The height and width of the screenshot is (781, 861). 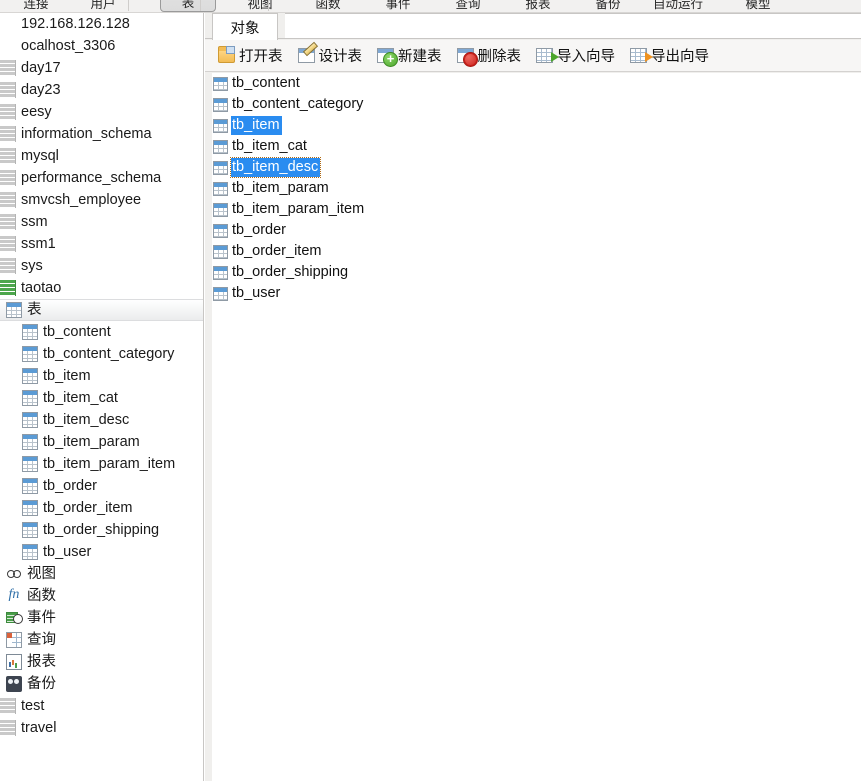 What do you see at coordinates (101, 596) in the screenshot?
I see `sidebar-item: fn 函数` at bounding box center [101, 596].